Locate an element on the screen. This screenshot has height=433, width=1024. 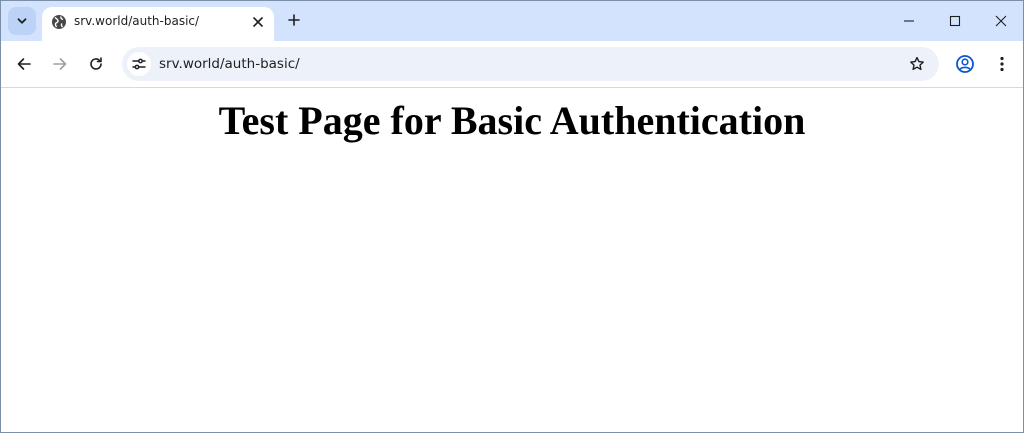
plus-icon is located at coordinates (294, 20).